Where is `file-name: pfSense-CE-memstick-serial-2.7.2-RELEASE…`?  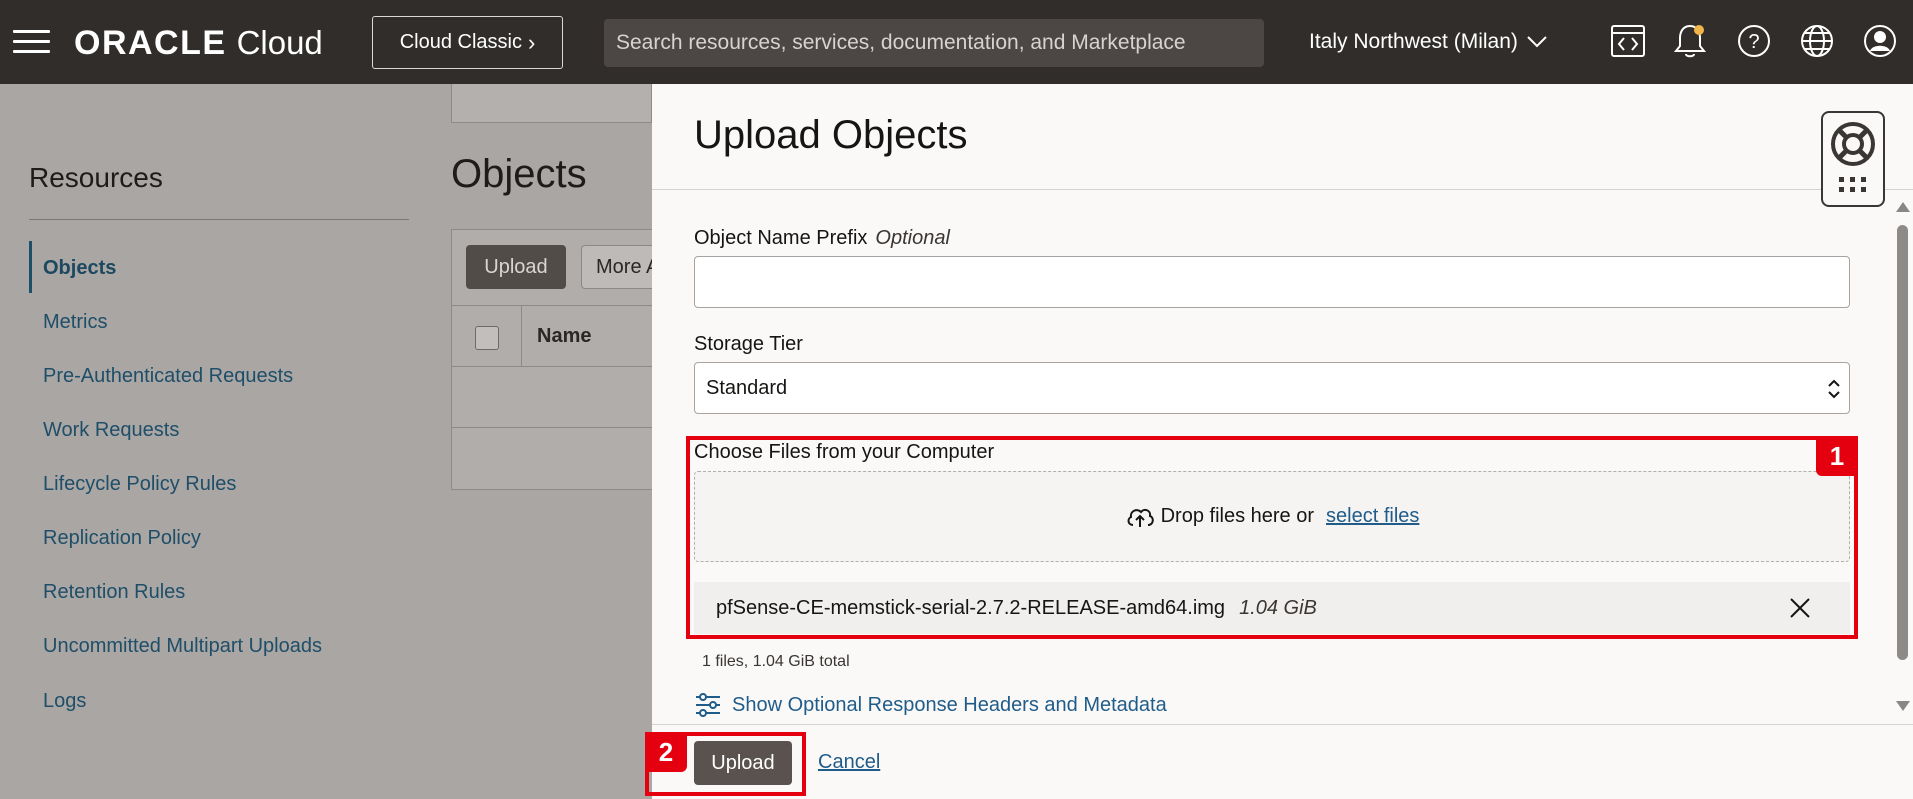 file-name: pfSense-CE-memstick-serial-2.7.2-RELEASE… is located at coordinates (971, 607).